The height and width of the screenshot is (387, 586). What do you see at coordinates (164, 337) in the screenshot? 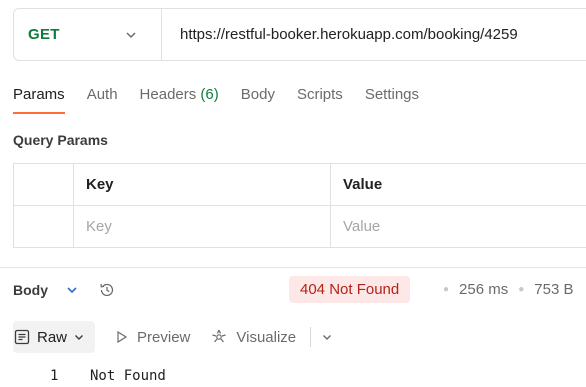
I see `preview-label: Preview` at bounding box center [164, 337].